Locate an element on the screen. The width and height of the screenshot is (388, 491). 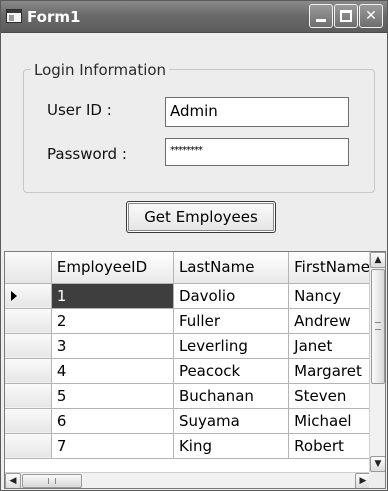
maximize-icon is located at coordinates (346, 16).